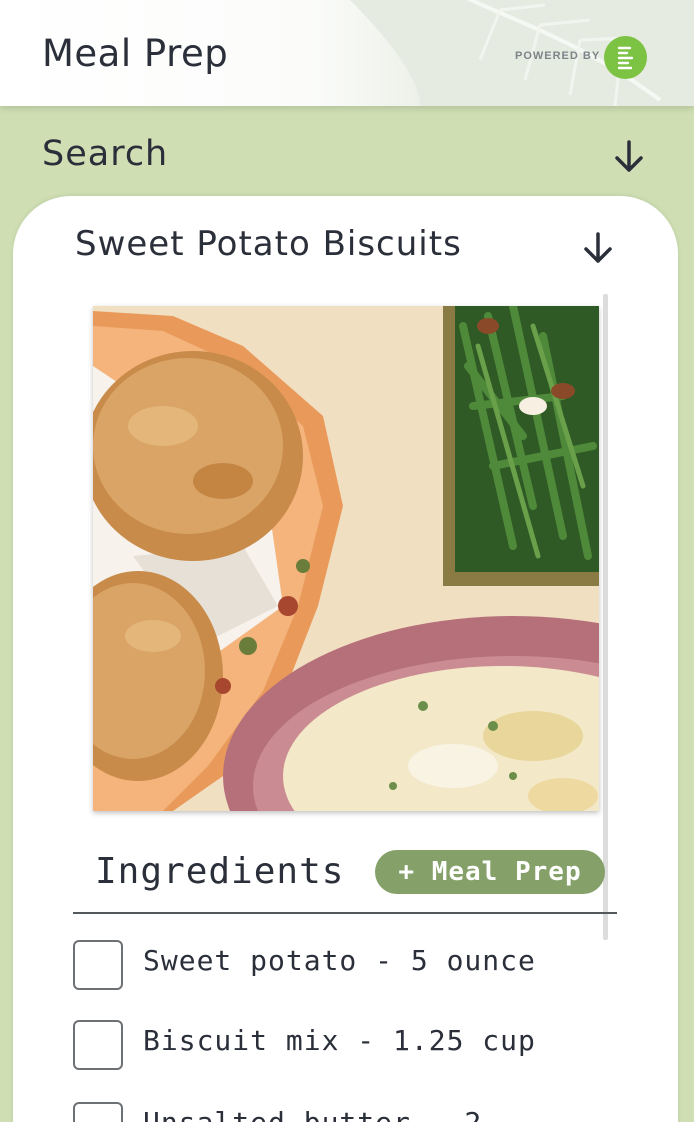 This screenshot has height=1122, width=694. What do you see at coordinates (347, 53) in the screenshot?
I see `app-header: Meal Prep POWERED BY` at bounding box center [347, 53].